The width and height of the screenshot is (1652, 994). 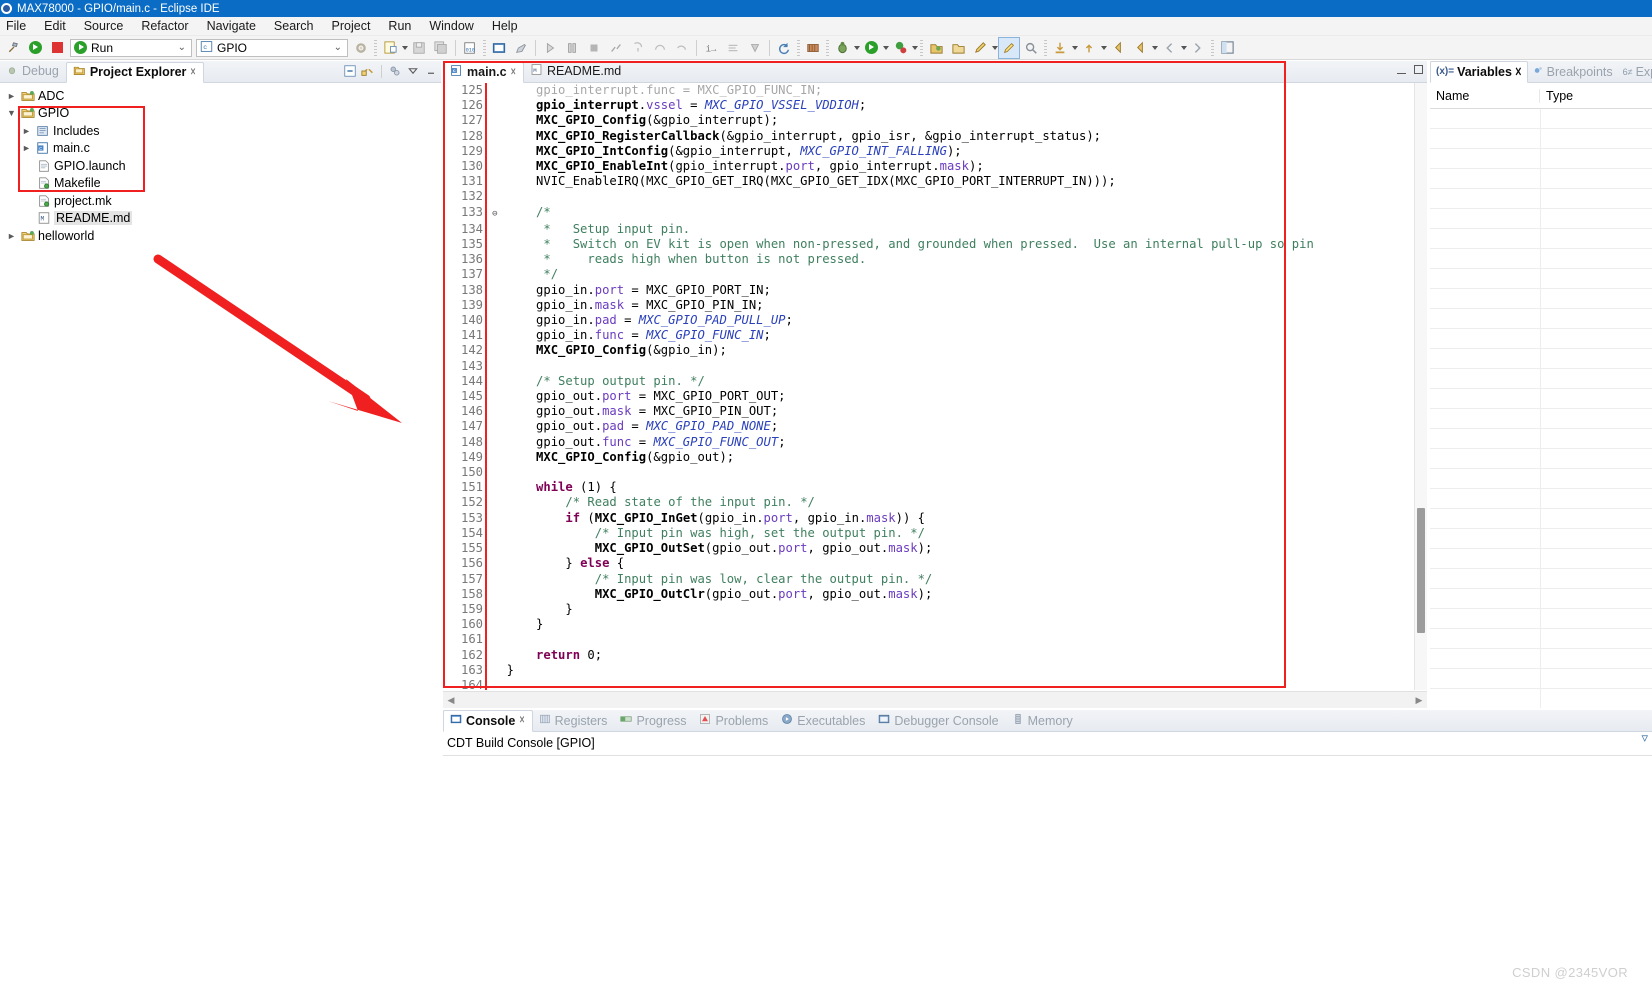 What do you see at coordinates (55, 26) in the screenshot?
I see `menu-item-edit: Edit` at bounding box center [55, 26].